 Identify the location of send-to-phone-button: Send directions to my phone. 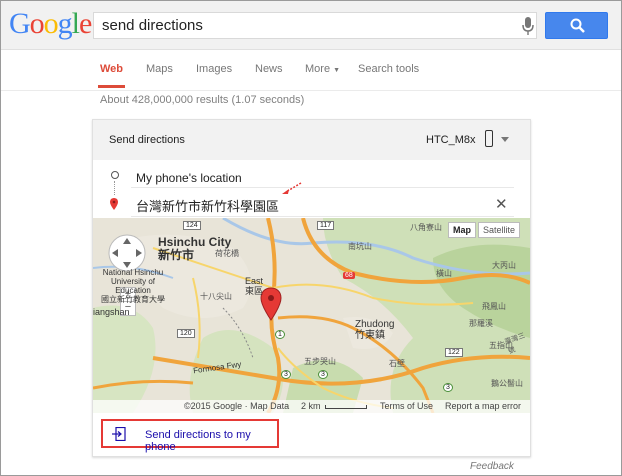
(190, 436).